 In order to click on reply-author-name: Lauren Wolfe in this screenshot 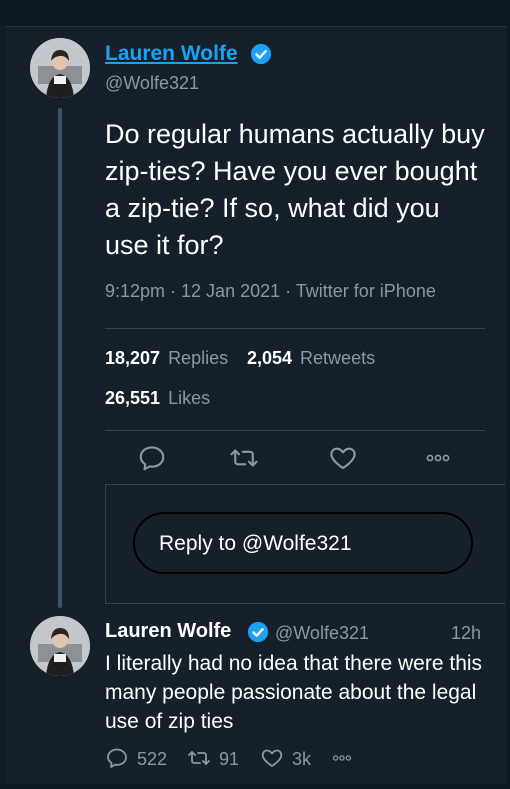, I will do `click(168, 631)`.